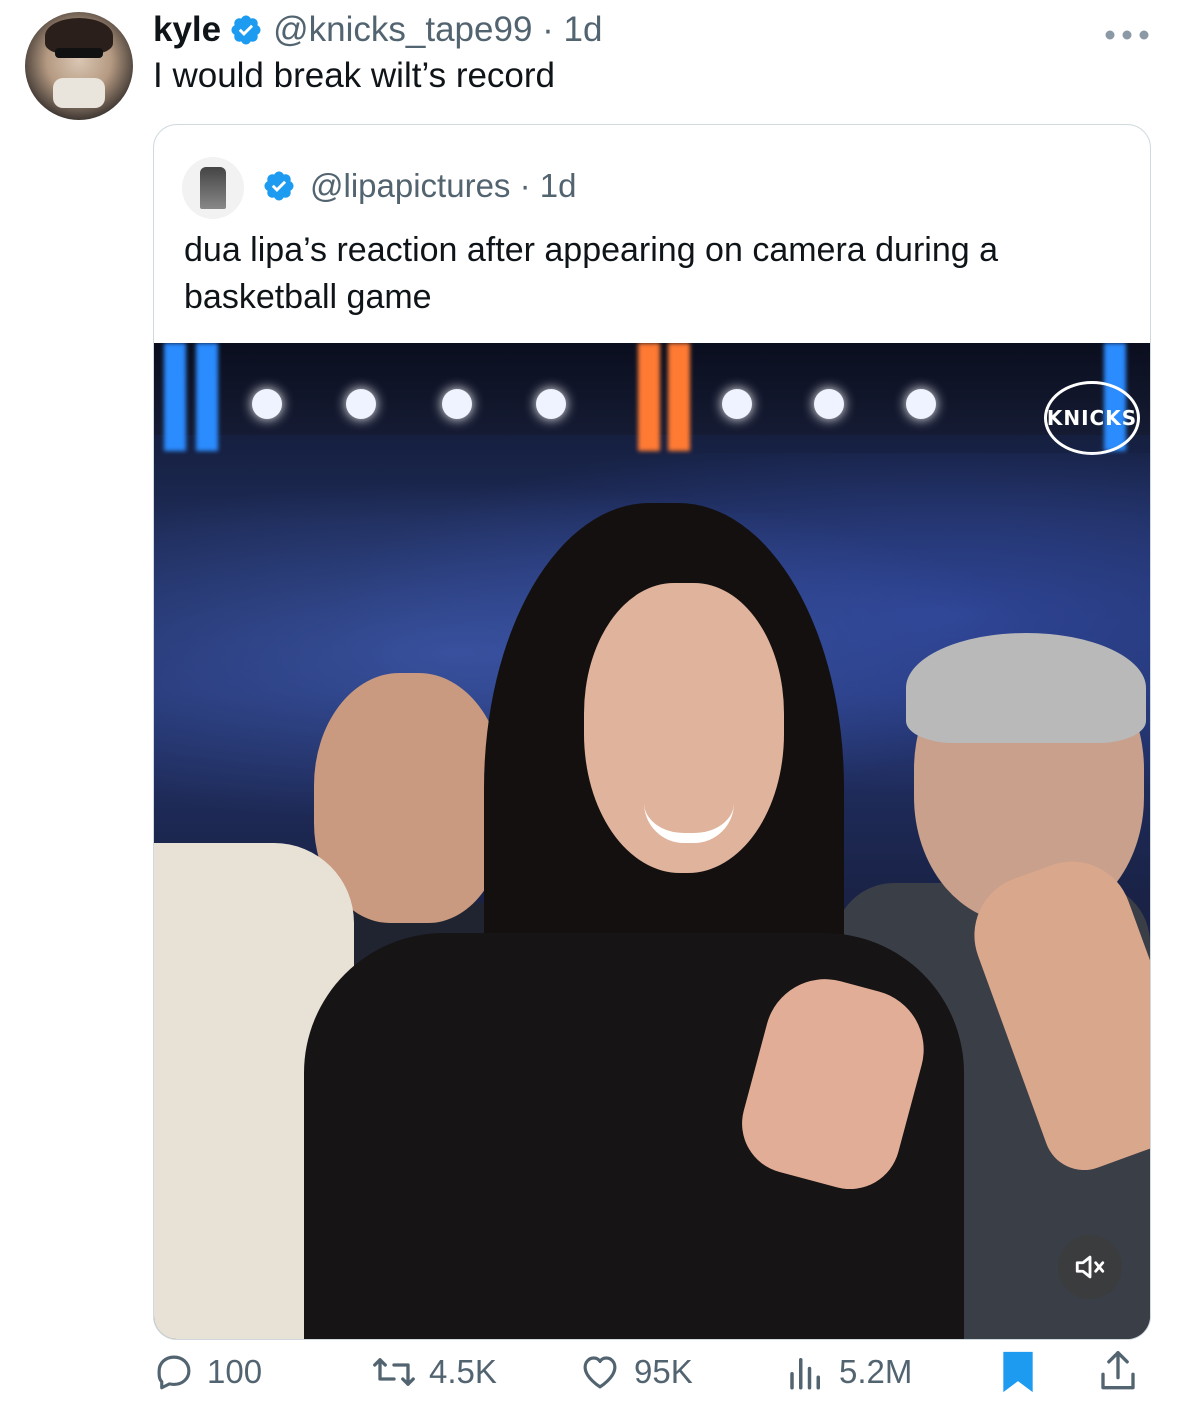 The width and height of the screenshot is (1179, 1406). I want to click on quote-author-avatar, so click(213, 188).